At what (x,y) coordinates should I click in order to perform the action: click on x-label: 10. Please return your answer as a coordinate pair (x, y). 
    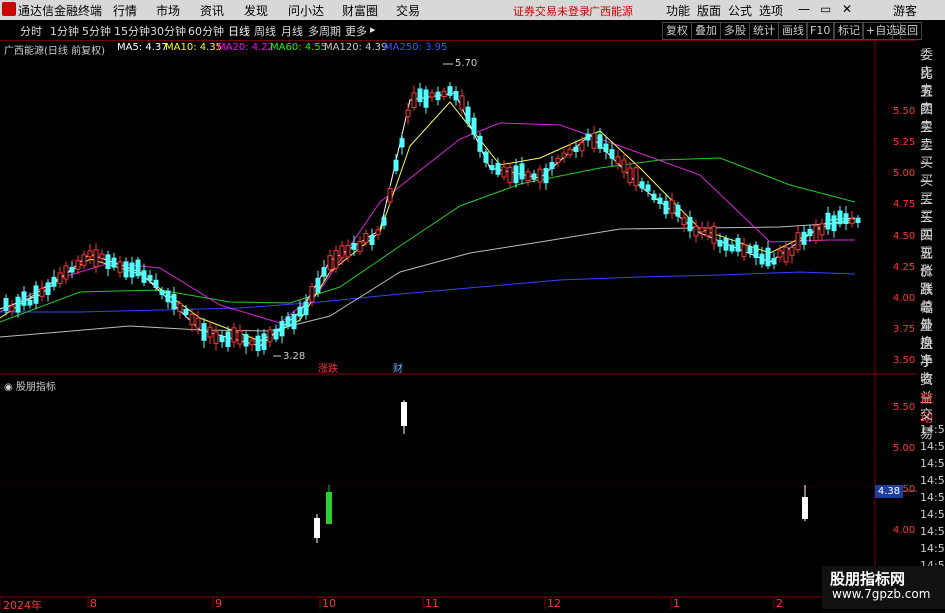
    Looking at the image, I should click on (329, 603).